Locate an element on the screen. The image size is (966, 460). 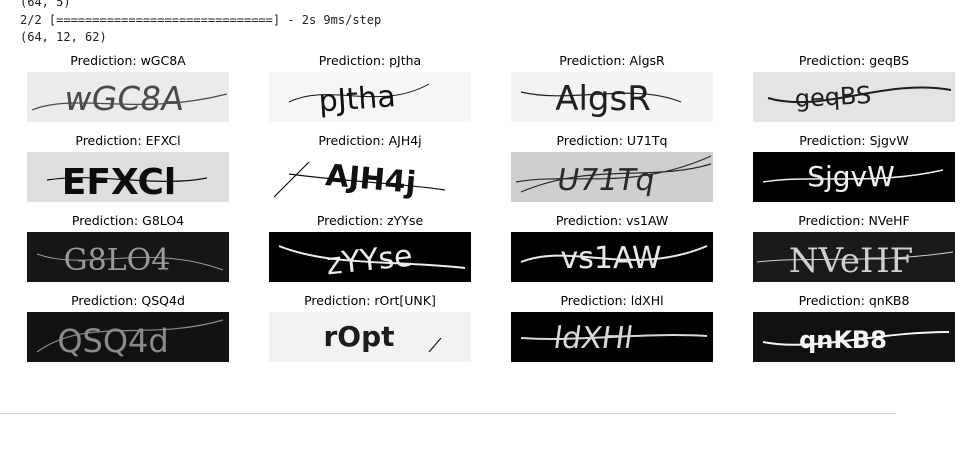
captcha-image: AlgsR is located at coordinates (612, 97).